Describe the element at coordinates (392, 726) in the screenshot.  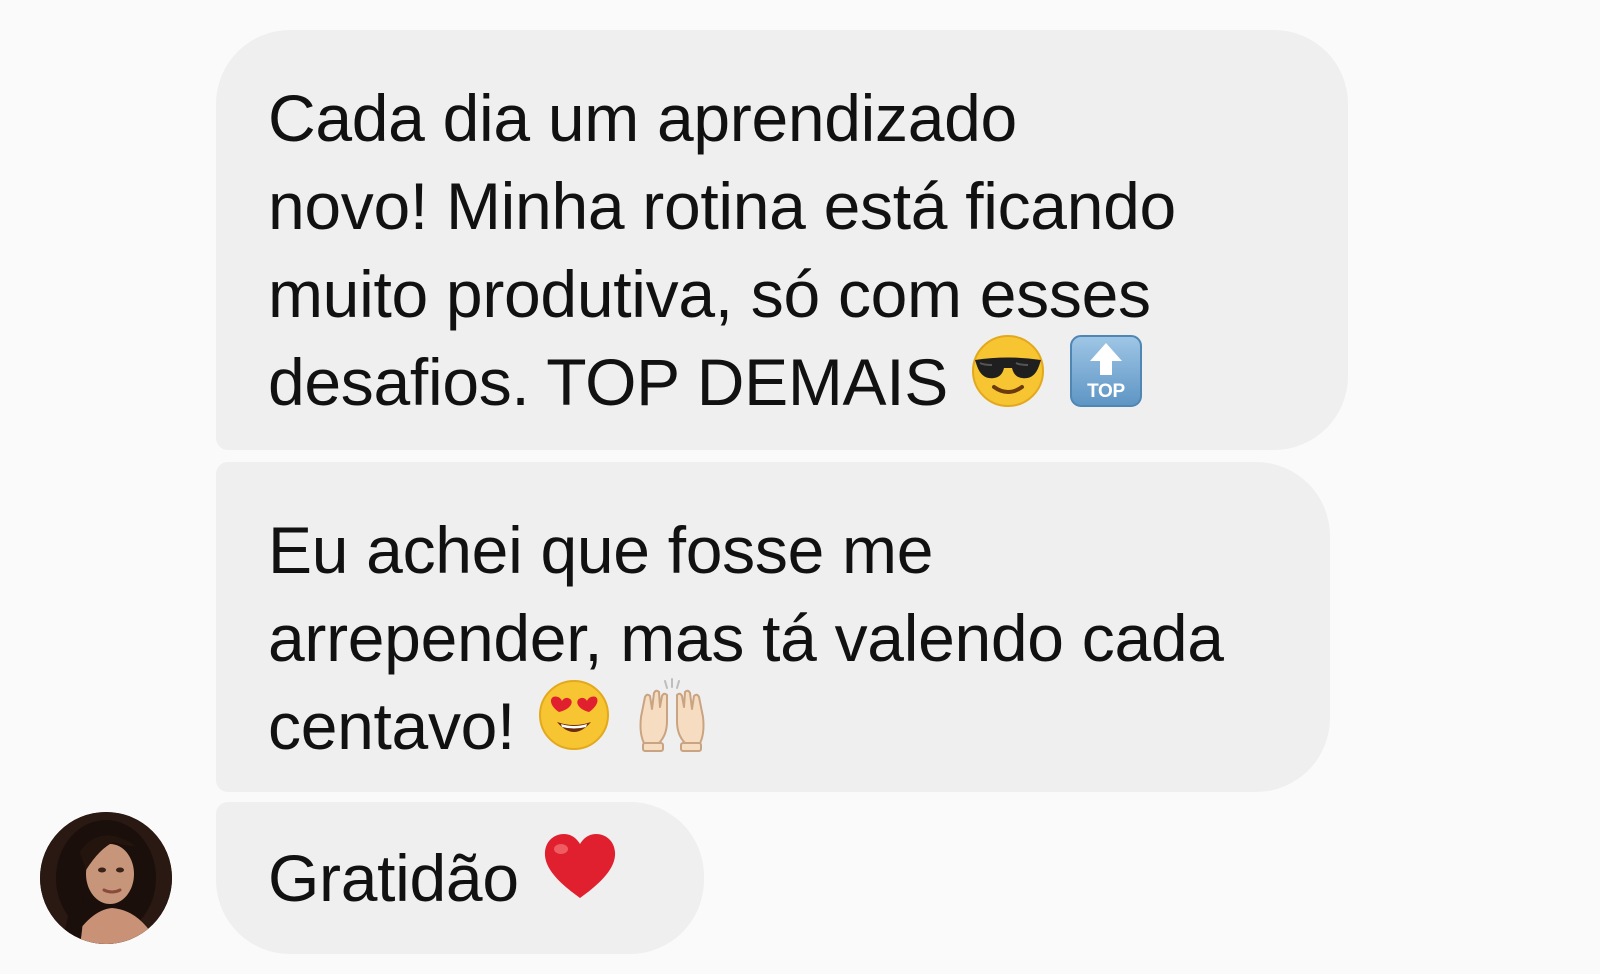
I see `message-line-text: centavo!` at that location.